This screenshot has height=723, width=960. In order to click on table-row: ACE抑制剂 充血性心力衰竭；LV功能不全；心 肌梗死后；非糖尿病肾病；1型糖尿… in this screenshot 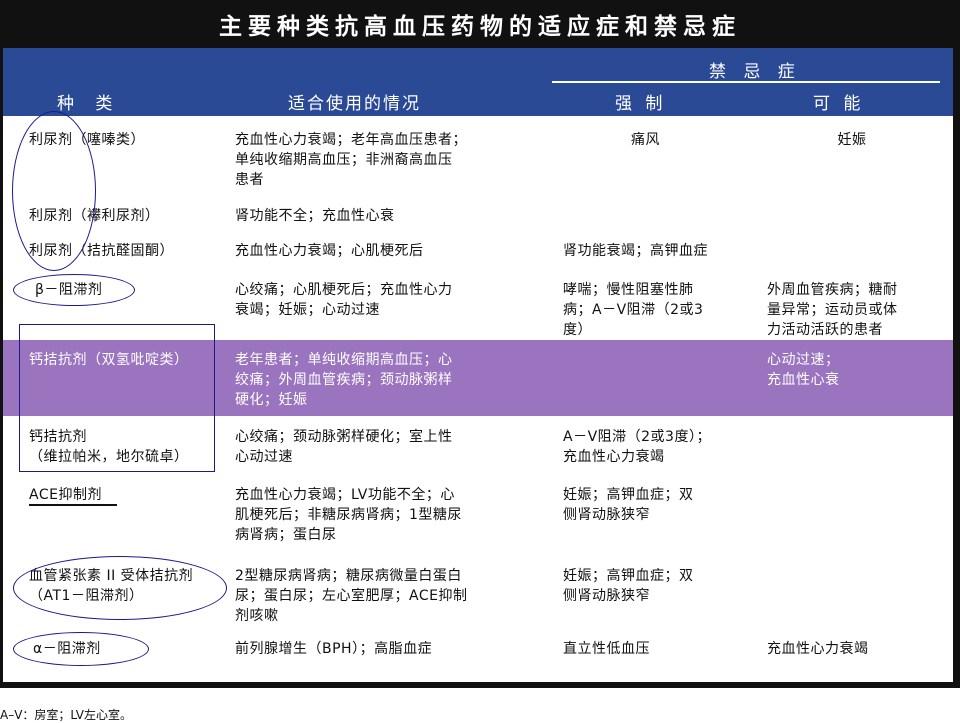, I will do `click(478, 517)`.